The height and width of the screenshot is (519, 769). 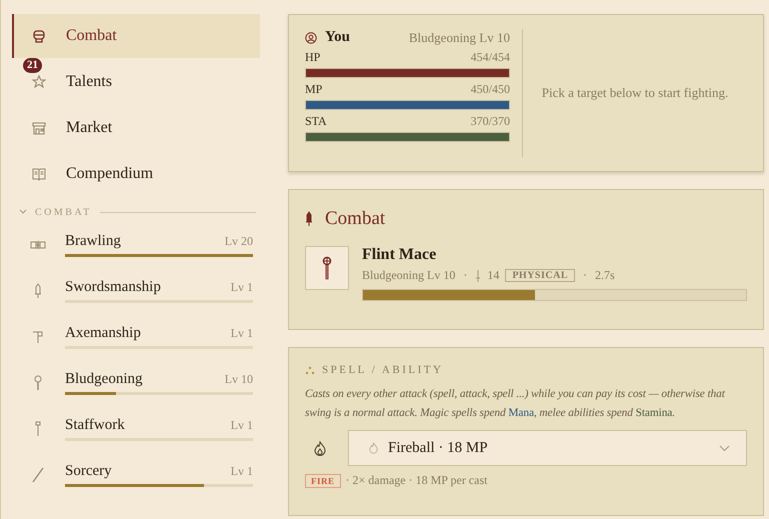 What do you see at coordinates (39, 174) in the screenshot?
I see `book-icon` at bounding box center [39, 174].